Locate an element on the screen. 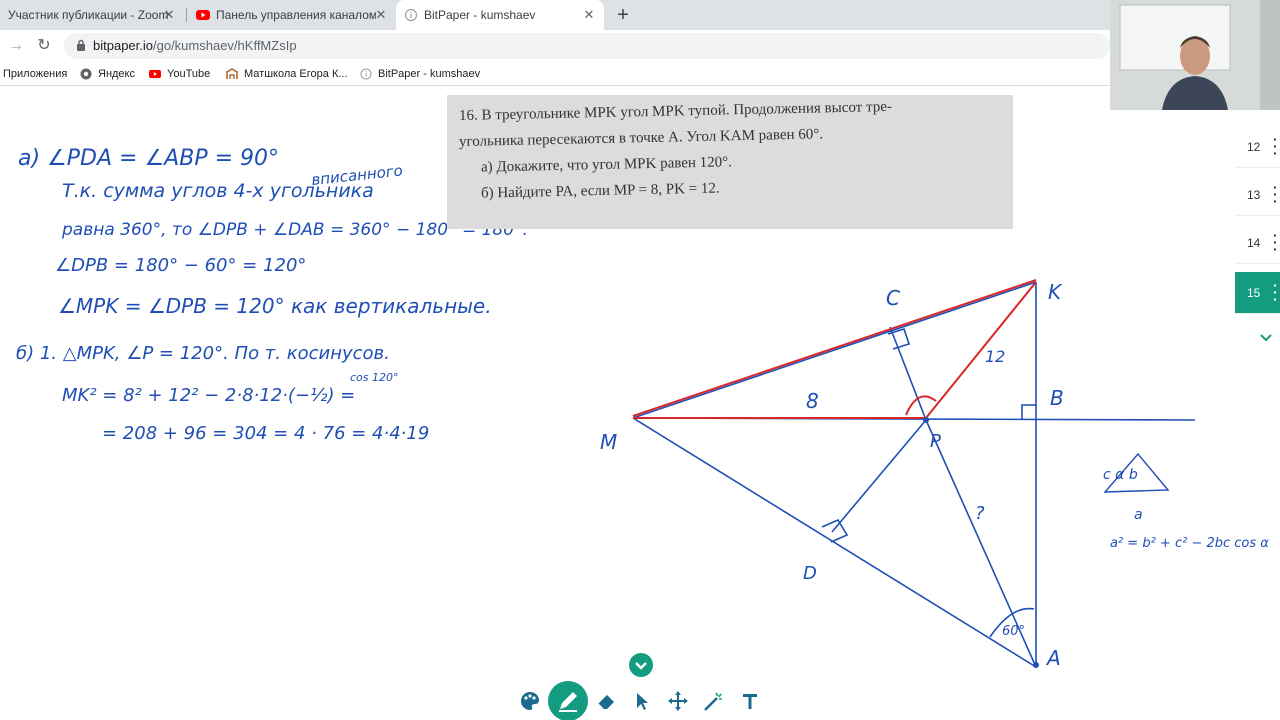 The image size is (1280, 720). note-line-1: а) ∠PDA = ∠ABP = 90° is located at coordinates (148, 158).